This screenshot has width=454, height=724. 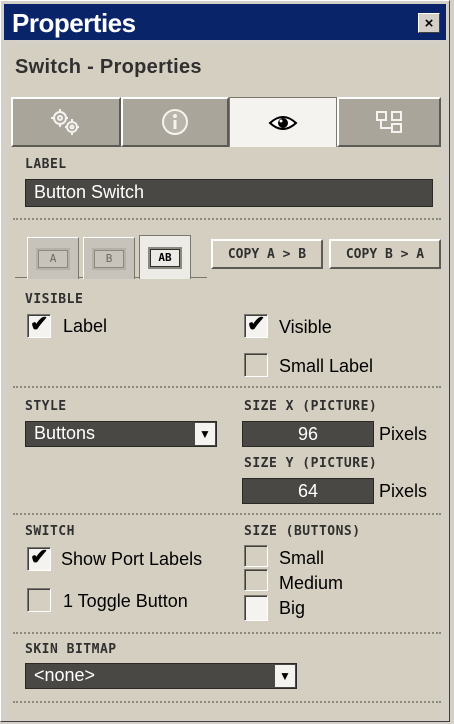 I want to click on show-port-labels-text: Show Port Labels, so click(x=132, y=559).